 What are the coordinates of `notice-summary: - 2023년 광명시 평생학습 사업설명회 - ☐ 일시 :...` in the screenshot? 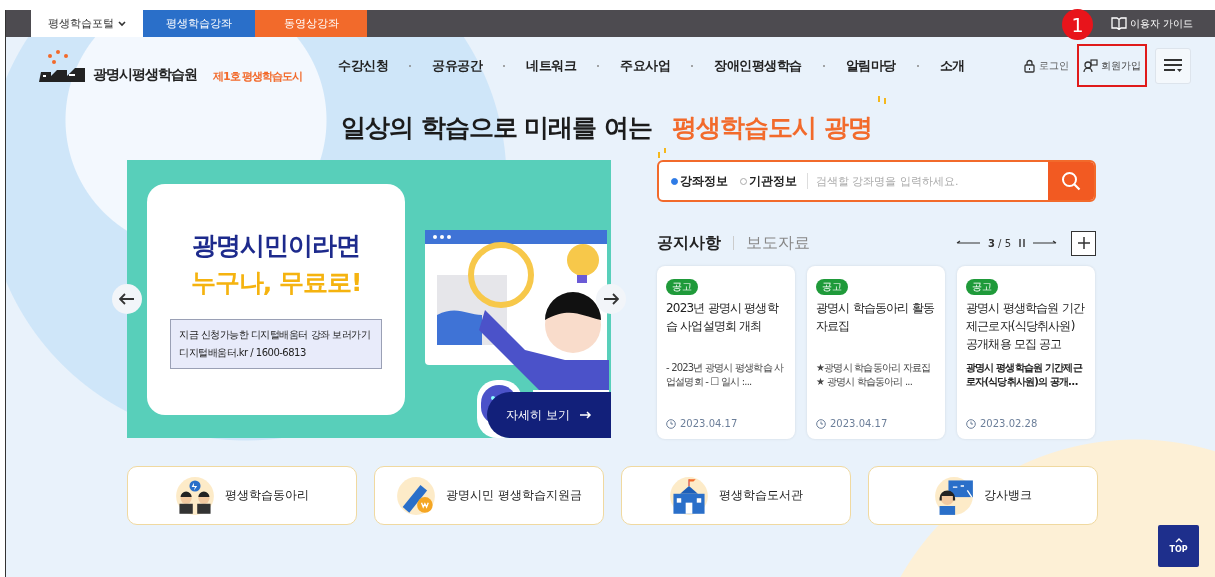 It's located at (725, 375).